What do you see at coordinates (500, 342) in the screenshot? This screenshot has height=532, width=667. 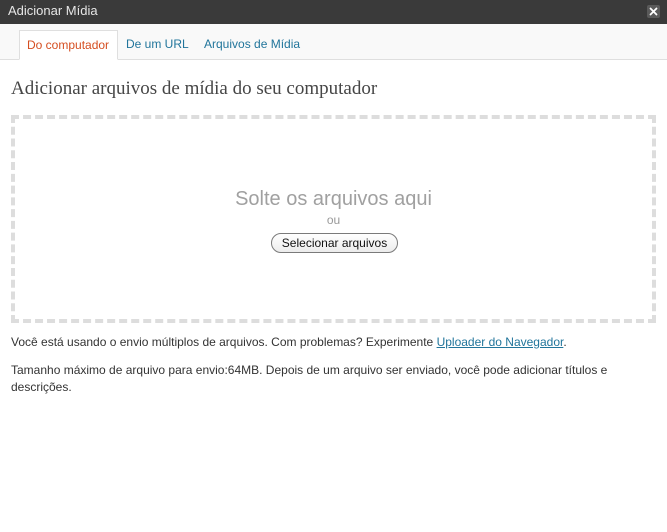 I see `browser-uploader-link: Uploader do Navegador` at bounding box center [500, 342].